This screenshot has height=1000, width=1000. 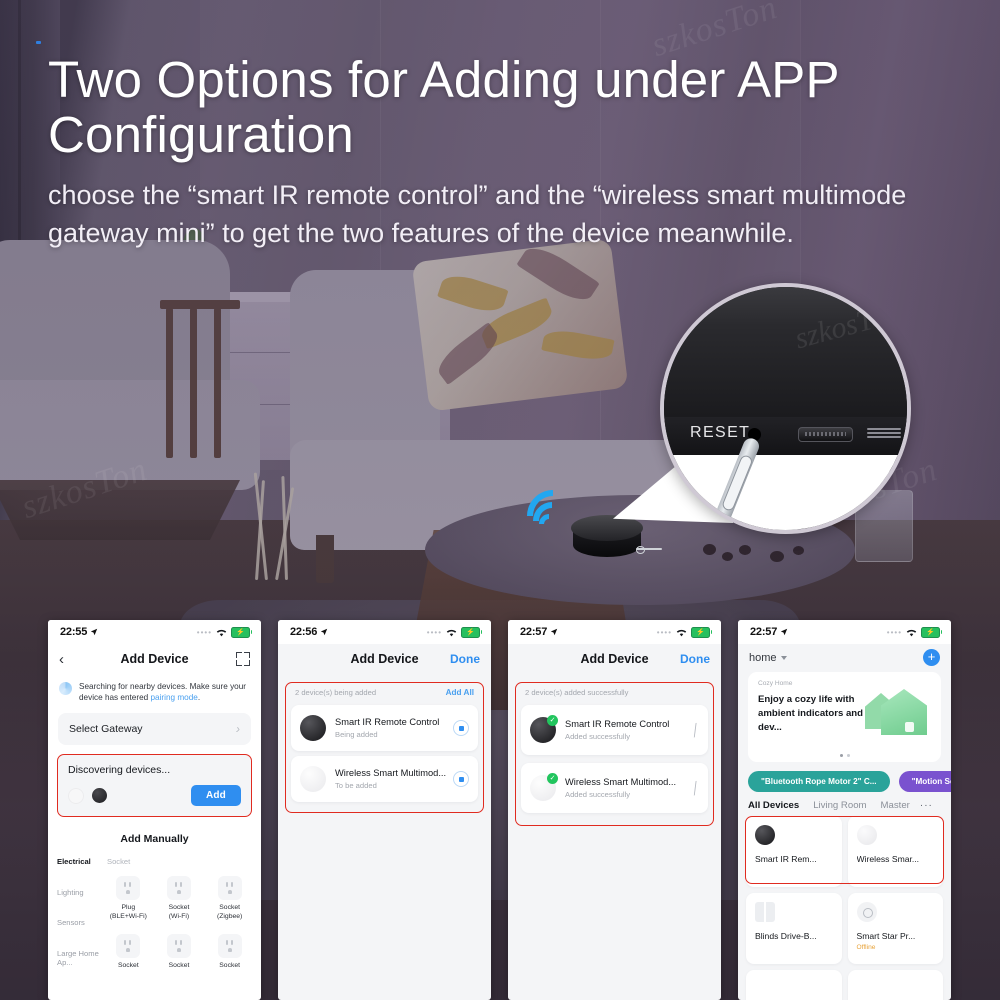 What do you see at coordinates (866, 835) in the screenshot?
I see `device-icon-white` at bounding box center [866, 835].